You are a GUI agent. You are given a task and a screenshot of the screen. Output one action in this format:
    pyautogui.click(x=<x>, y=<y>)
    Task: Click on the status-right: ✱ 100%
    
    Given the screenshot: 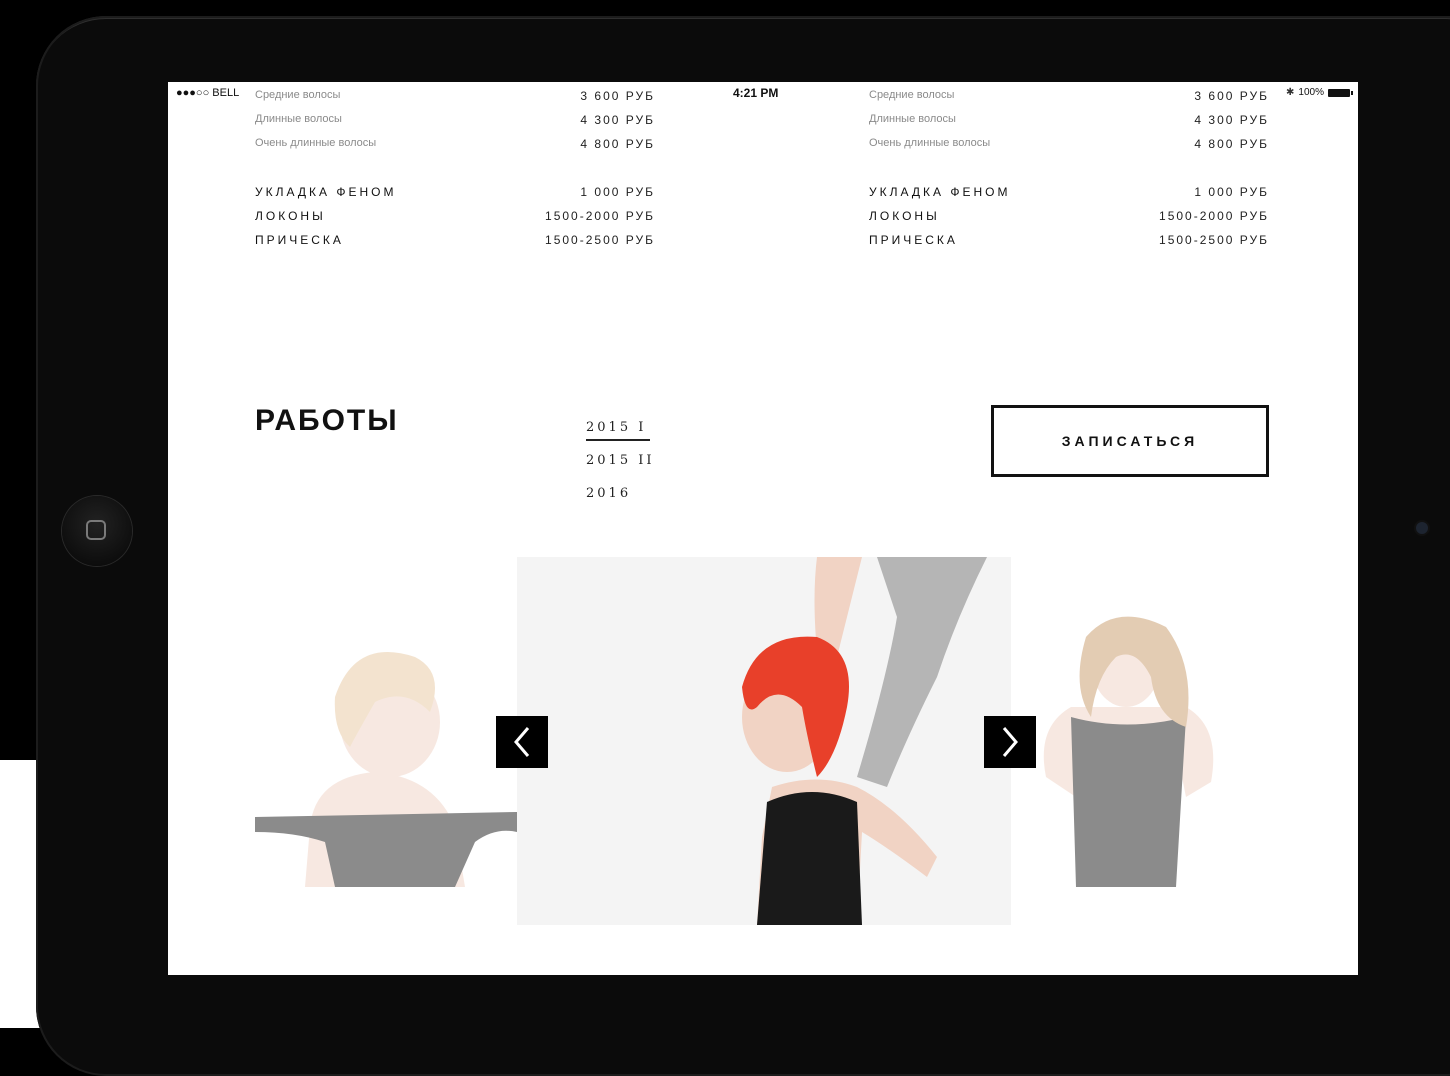 What is the action you would take?
    pyautogui.click(x=1319, y=92)
    